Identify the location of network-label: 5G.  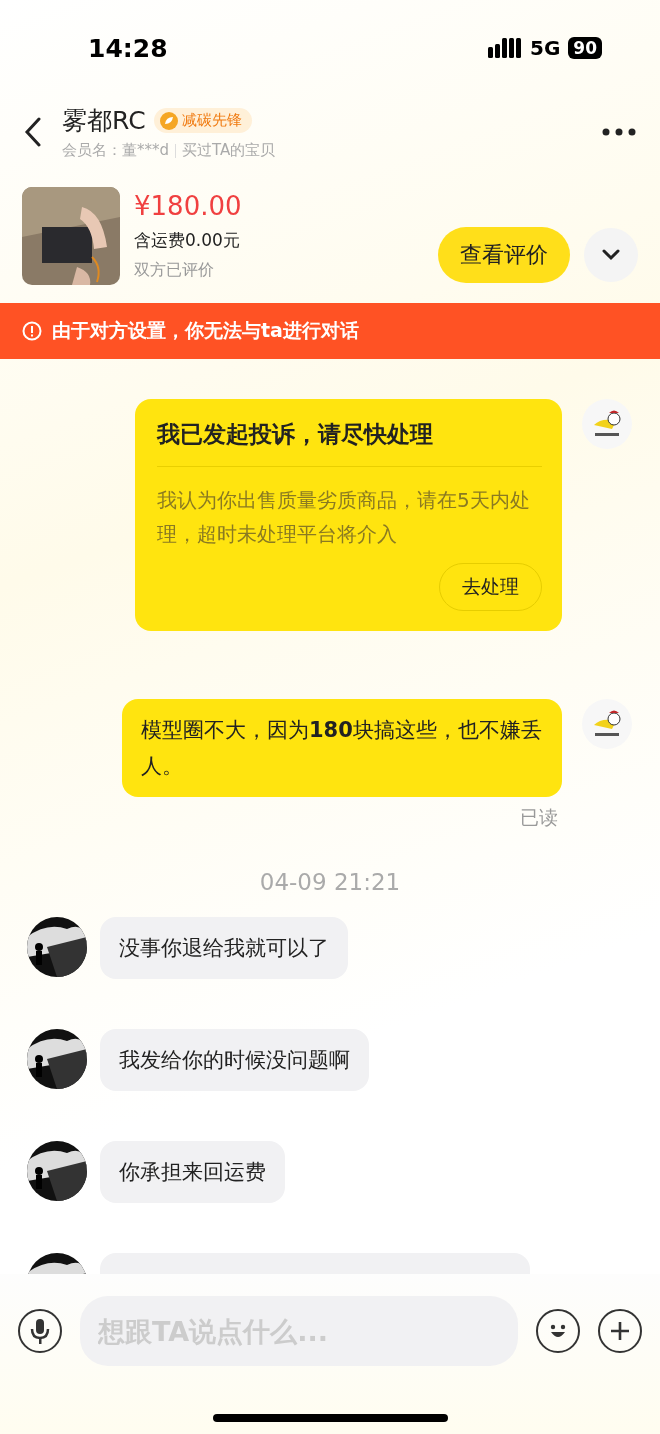
(545, 48).